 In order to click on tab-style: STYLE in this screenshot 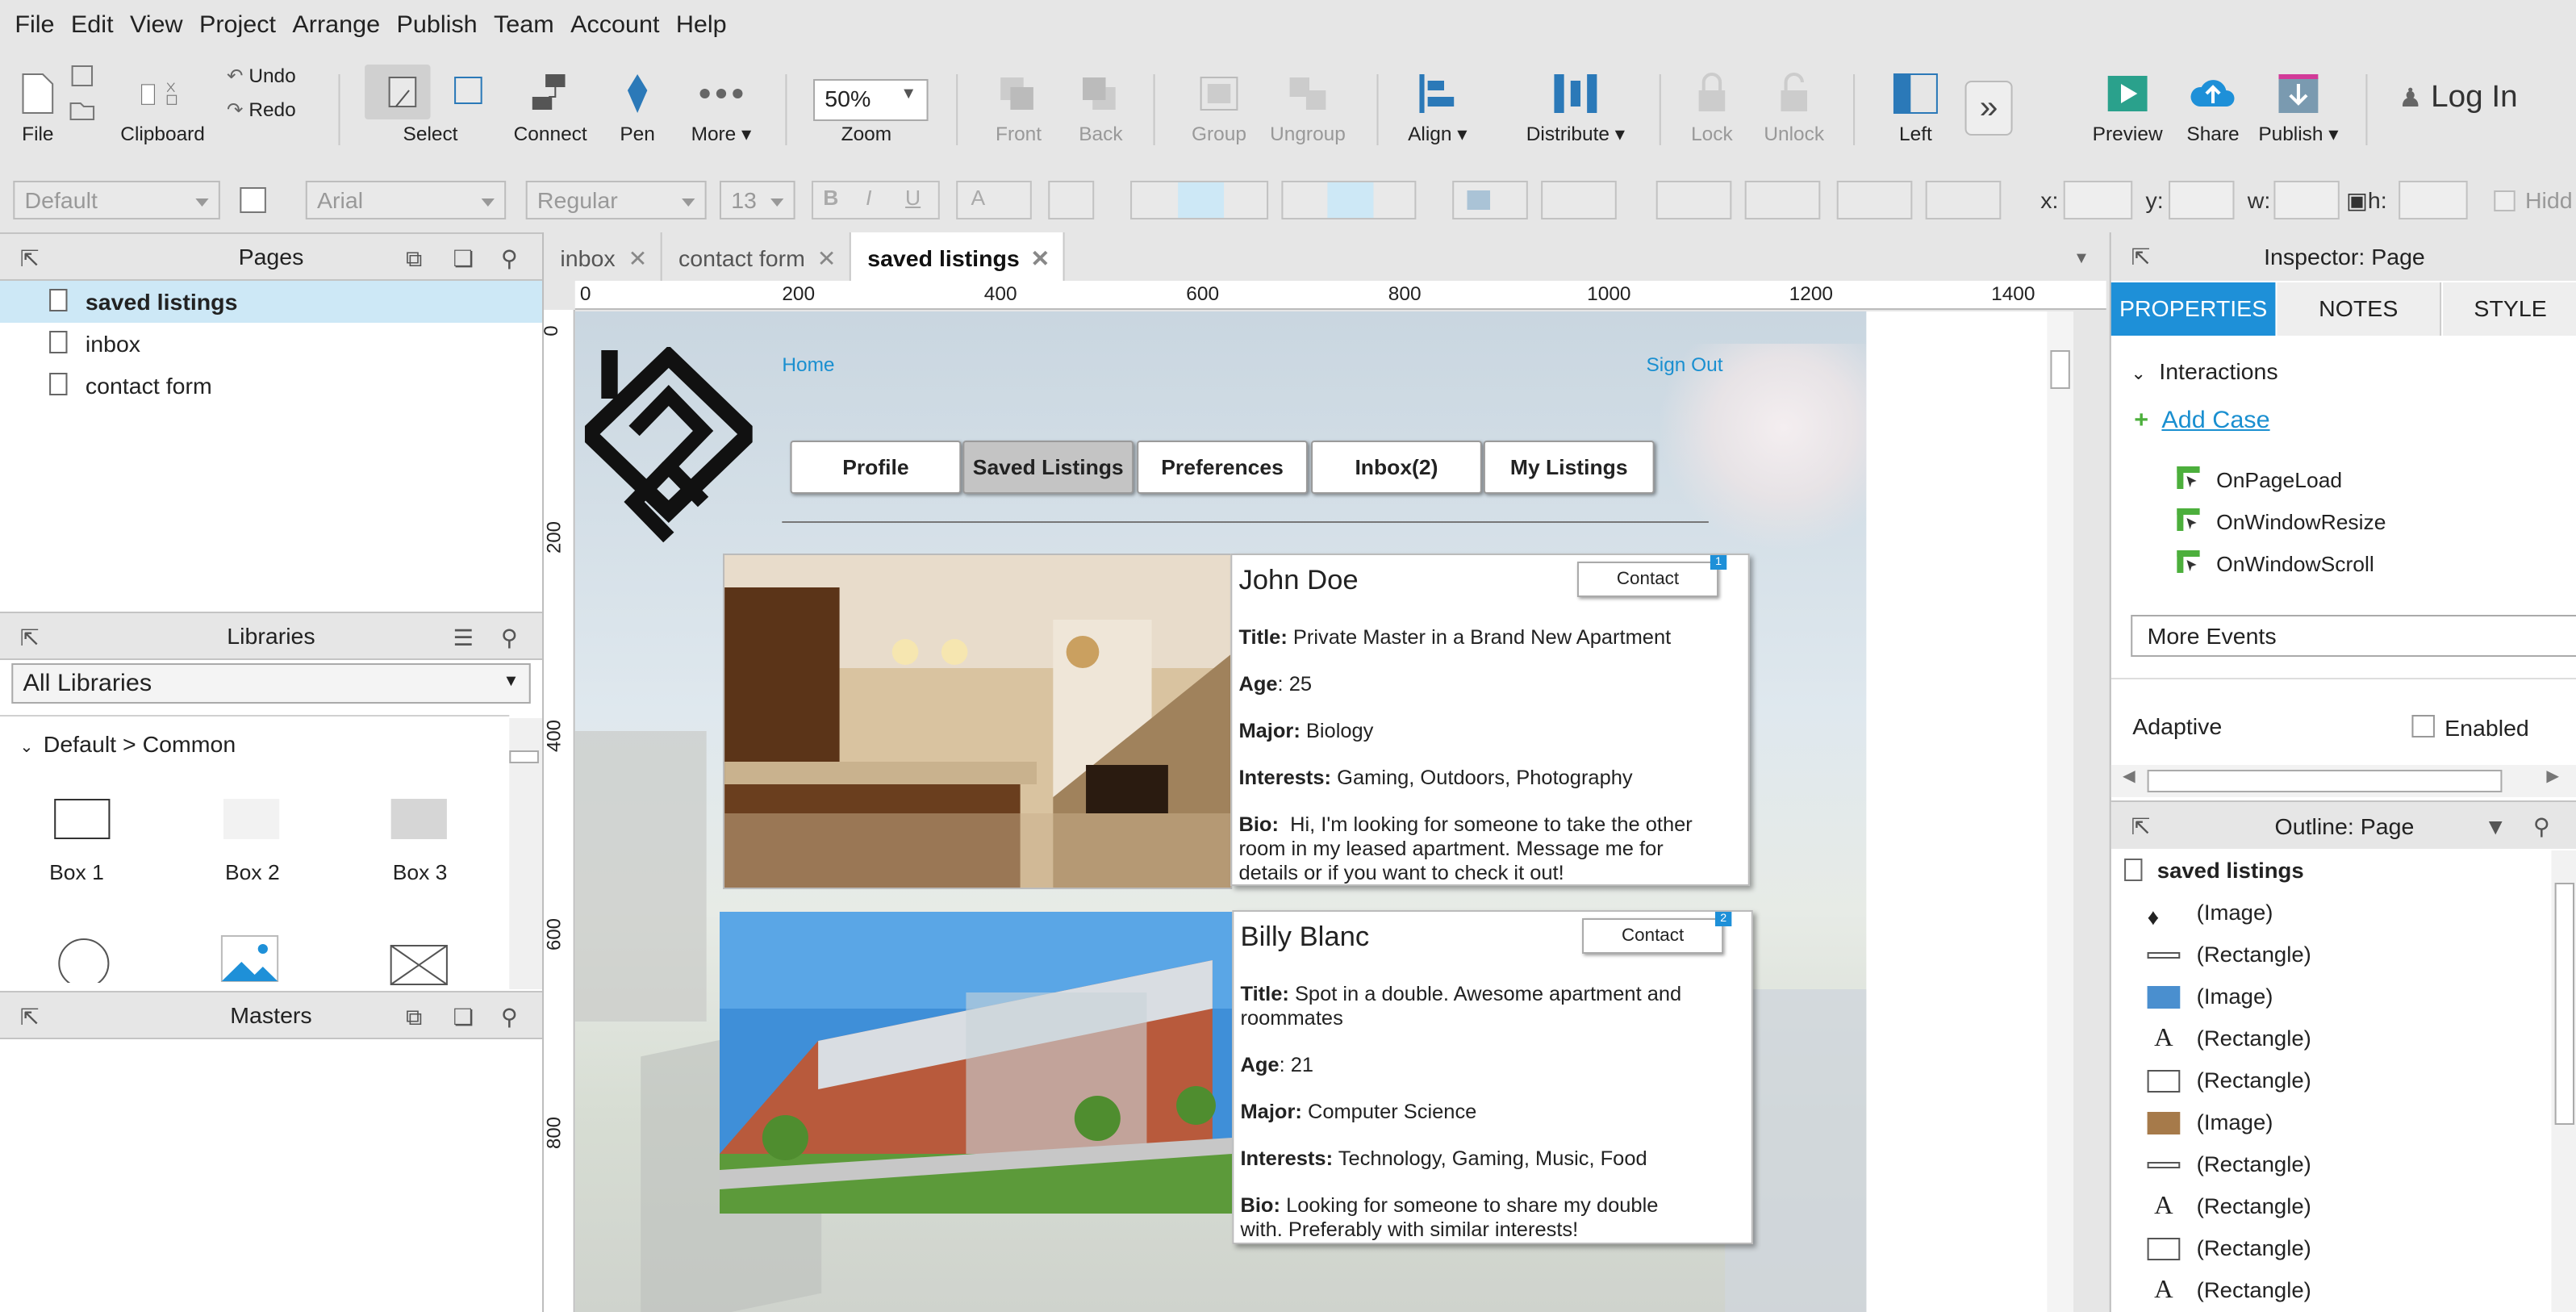, I will do `click(2509, 309)`.